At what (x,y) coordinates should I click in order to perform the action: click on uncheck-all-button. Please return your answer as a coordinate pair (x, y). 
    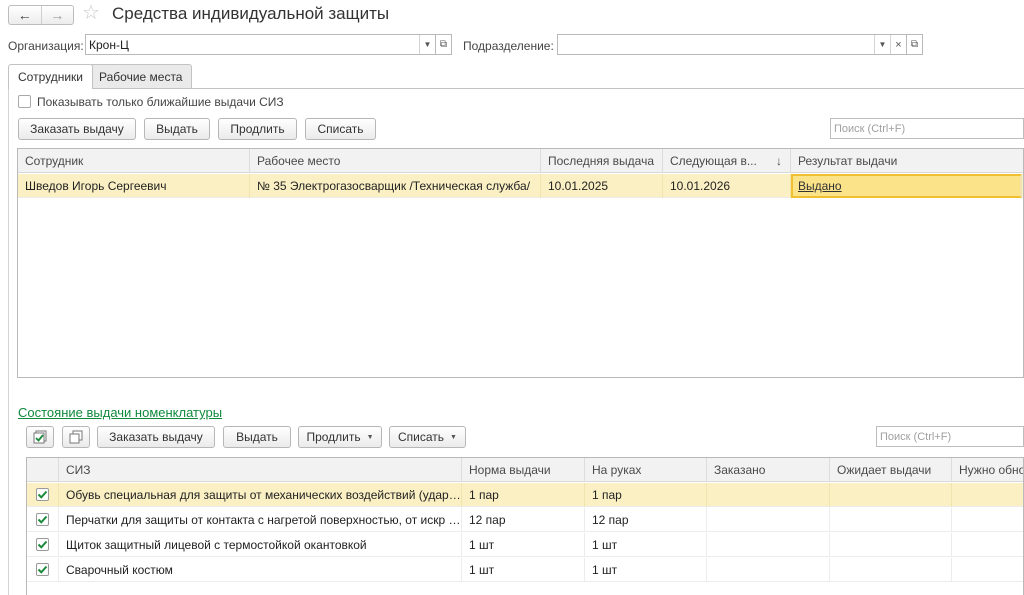
    Looking at the image, I should click on (76, 437).